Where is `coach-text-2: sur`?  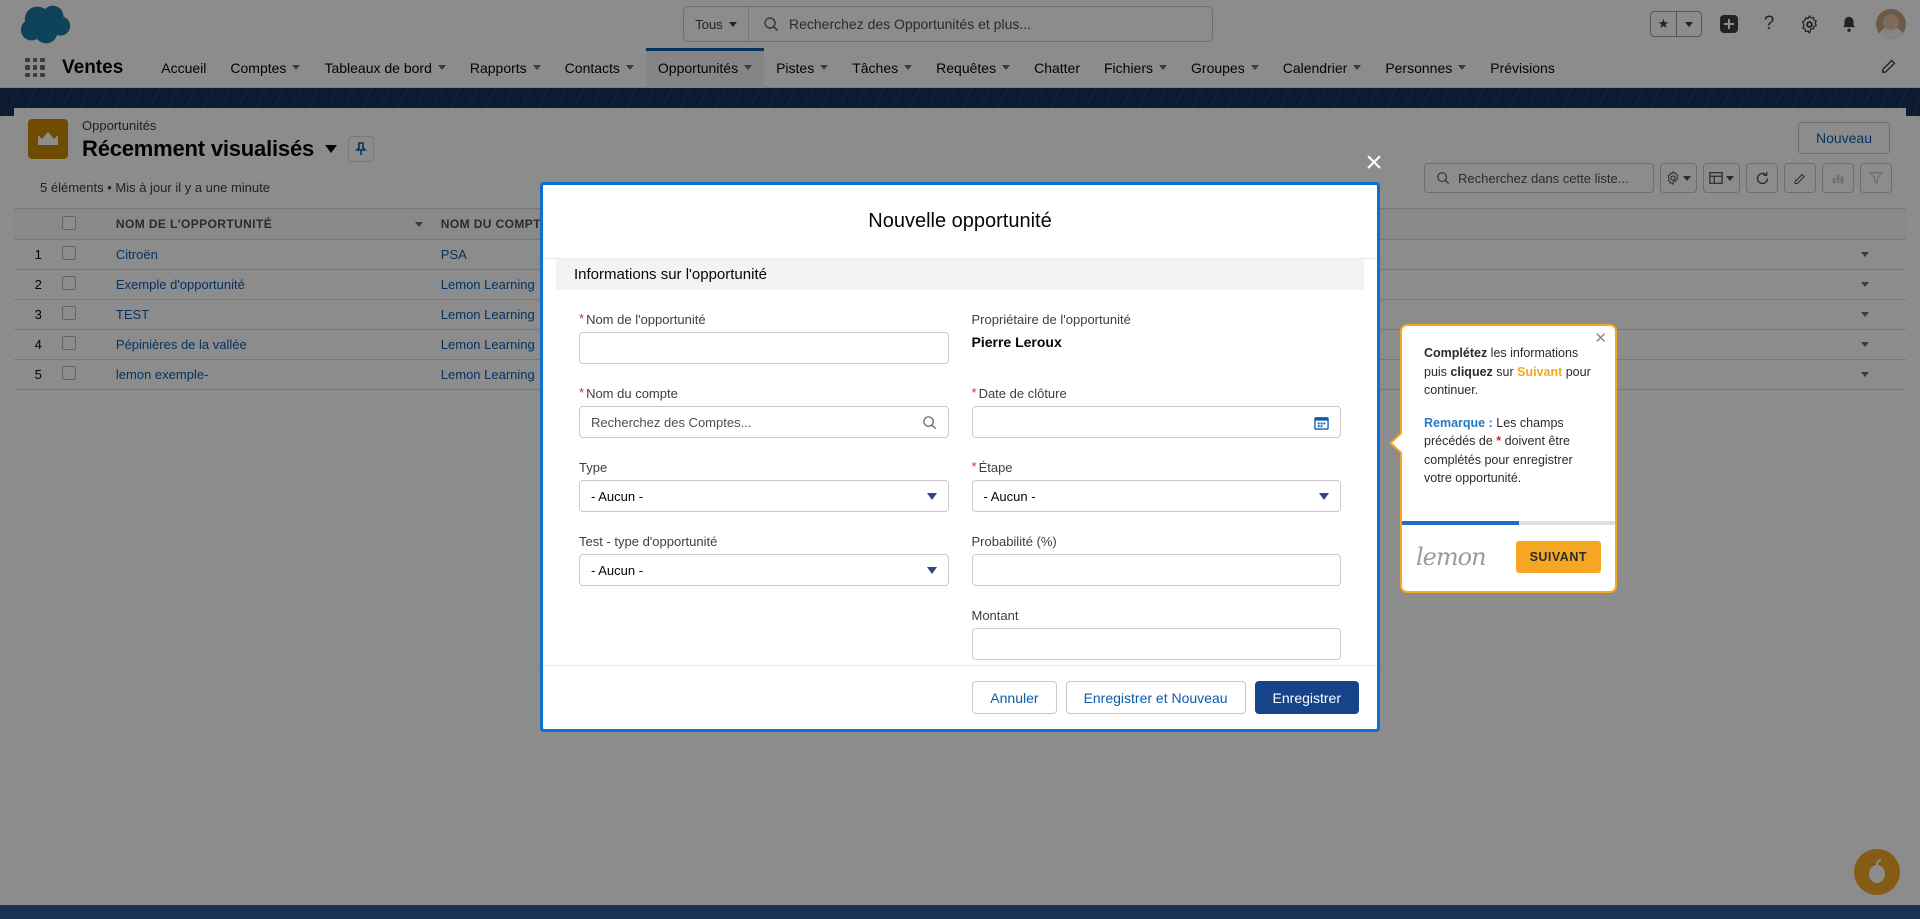
coach-text-2: sur is located at coordinates (1505, 371).